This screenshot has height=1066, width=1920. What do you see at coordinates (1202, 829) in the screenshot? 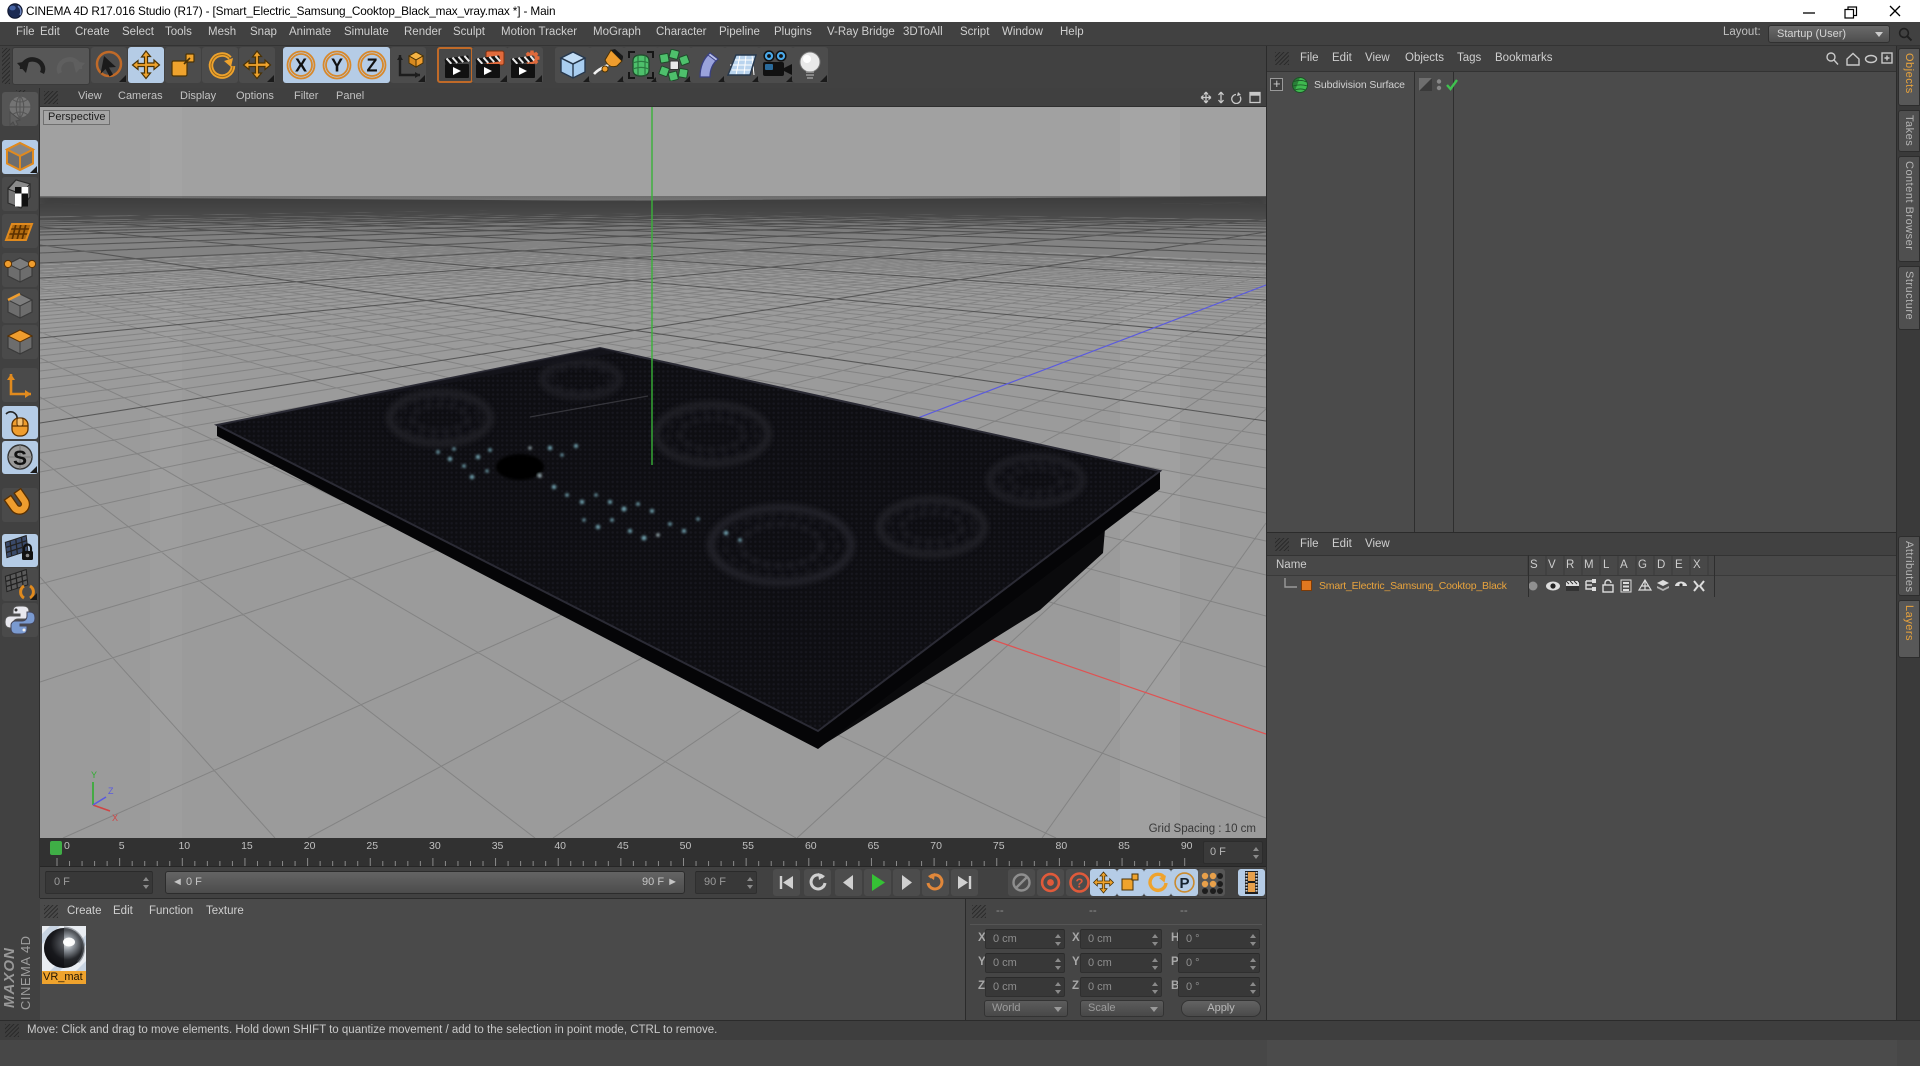
I see `svg-text: Grid Spacing : 10 cm` at bounding box center [1202, 829].